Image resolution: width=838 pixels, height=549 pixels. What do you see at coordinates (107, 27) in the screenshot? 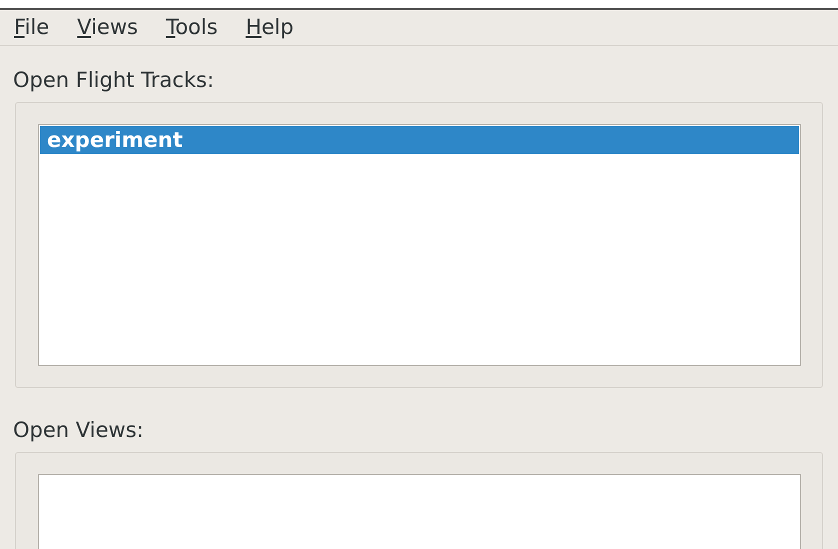
I see `menu-item: Views` at bounding box center [107, 27].